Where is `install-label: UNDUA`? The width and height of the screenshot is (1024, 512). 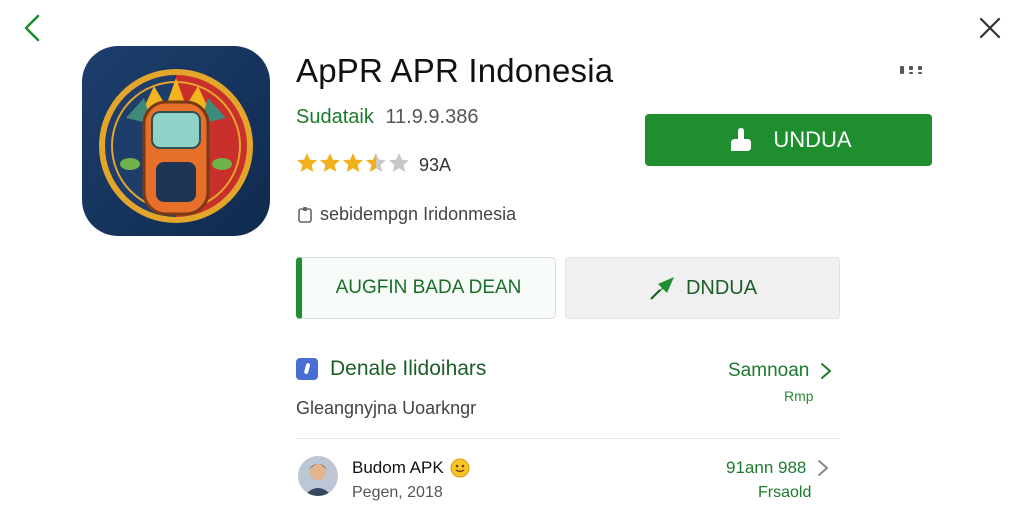 install-label: UNDUA is located at coordinates (812, 139).